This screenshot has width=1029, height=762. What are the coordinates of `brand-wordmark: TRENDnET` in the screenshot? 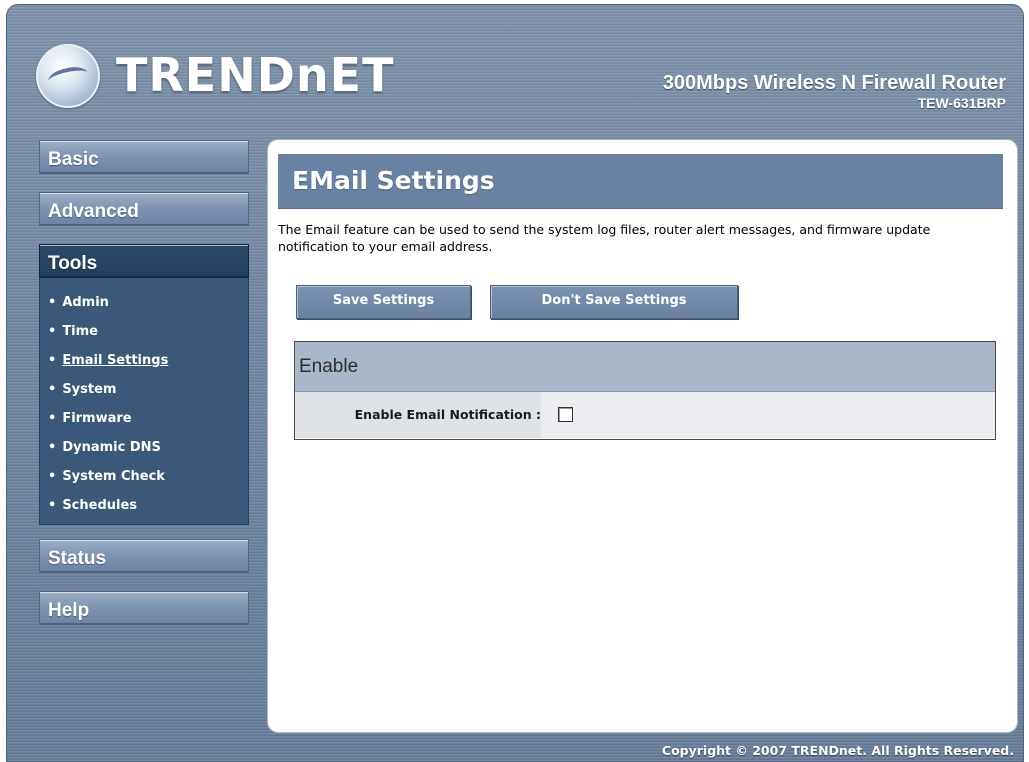 It's located at (255, 75).